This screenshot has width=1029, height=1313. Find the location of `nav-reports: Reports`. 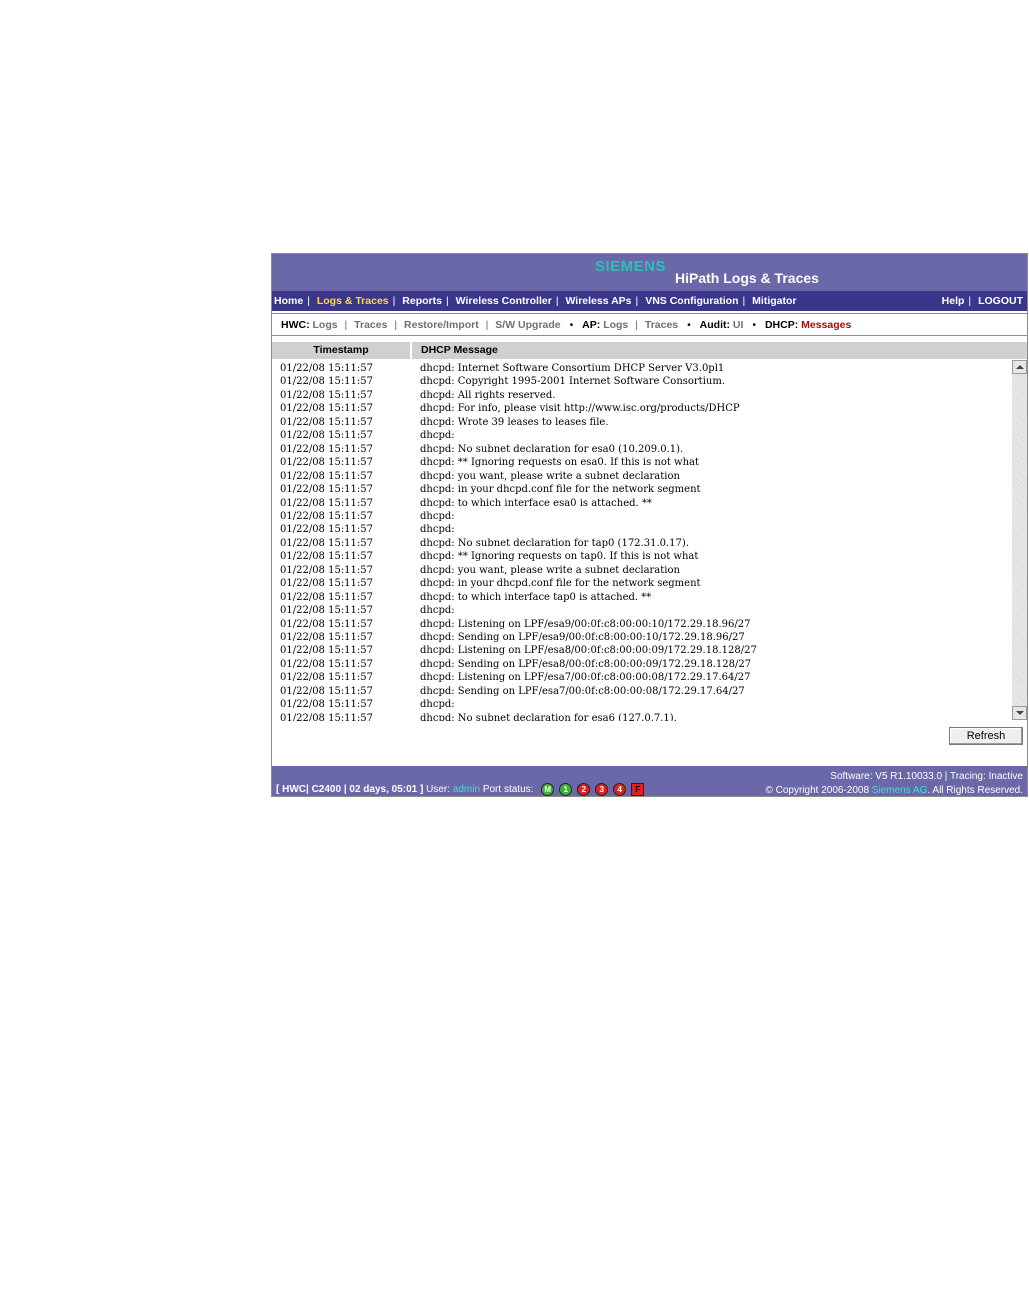

nav-reports: Reports is located at coordinates (422, 301).